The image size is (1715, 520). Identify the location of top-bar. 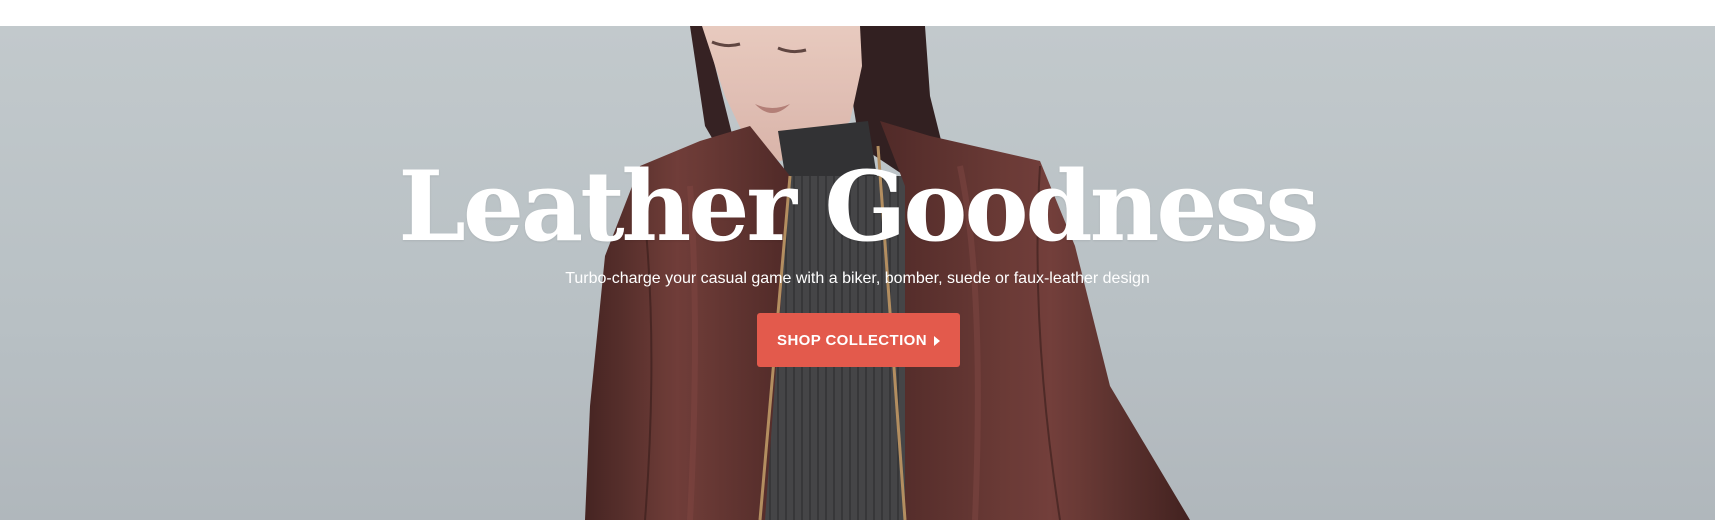
(857, 13).